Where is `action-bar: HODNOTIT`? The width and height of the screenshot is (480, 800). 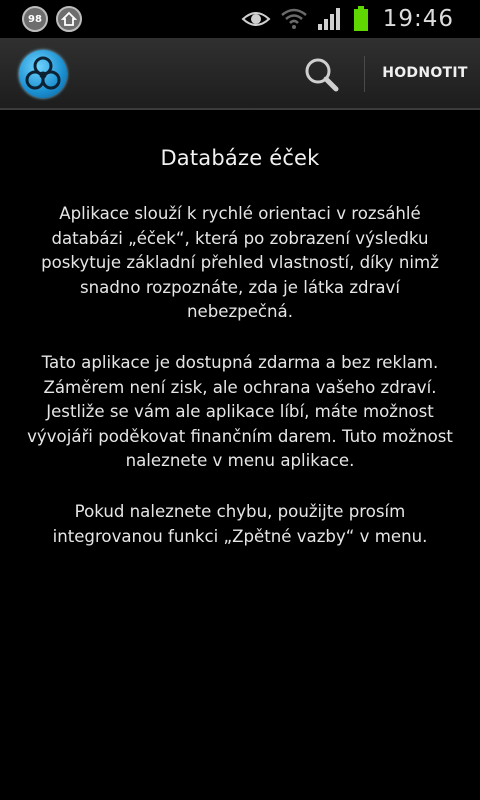 action-bar: HODNOTIT is located at coordinates (240, 74).